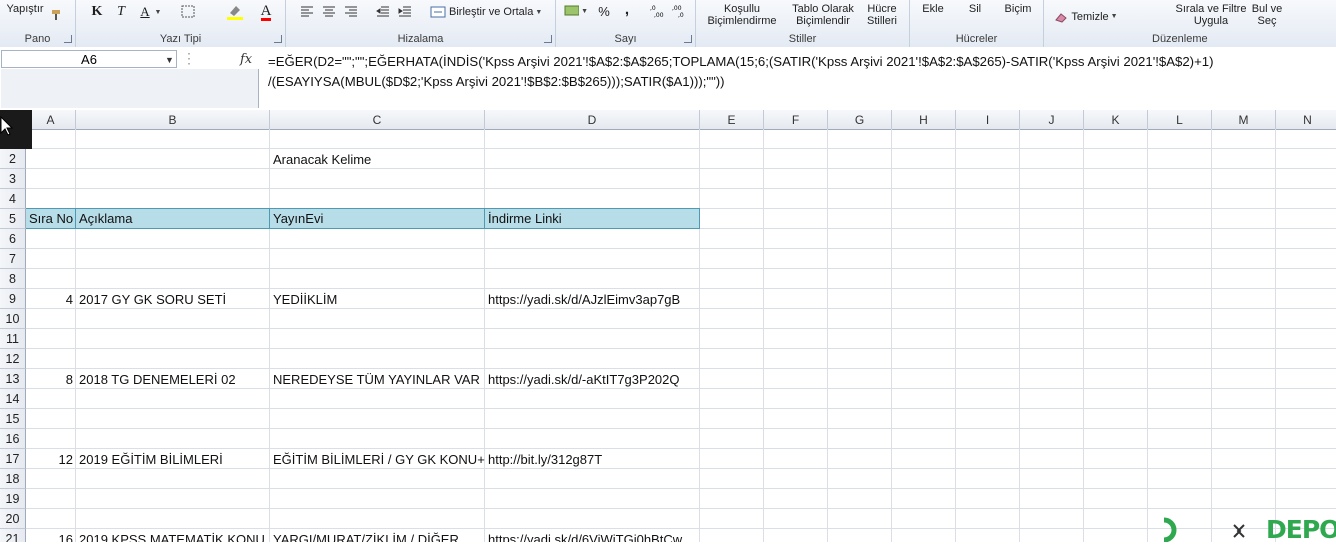 The width and height of the screenshot is (1336, 547). Describe the element at coordinates (592, 459) in the screenshot. I see `table-row-cell: http://bit.ly/312g87T` at that location.